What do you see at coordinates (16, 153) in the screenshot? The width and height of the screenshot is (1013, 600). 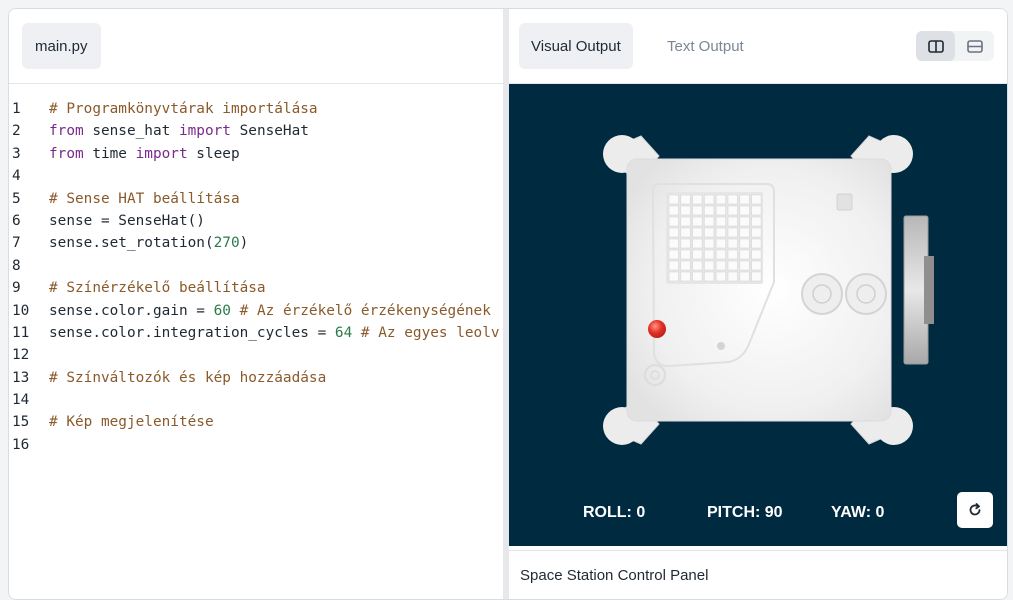 I see `line-number: 3` at bounding box center [16, 153].